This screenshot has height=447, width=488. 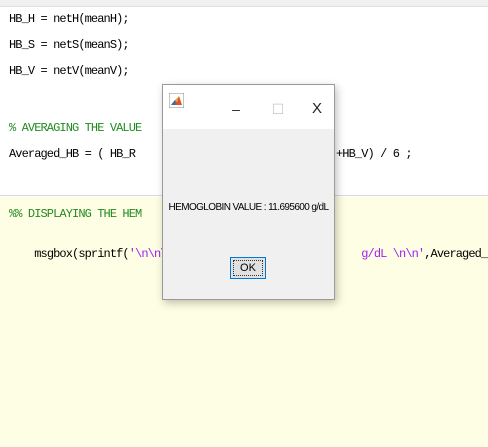 I want to click on code-line-msgbox-tail: g/dL \n\n',Averaged_HB)), so click(x=412, y=254).